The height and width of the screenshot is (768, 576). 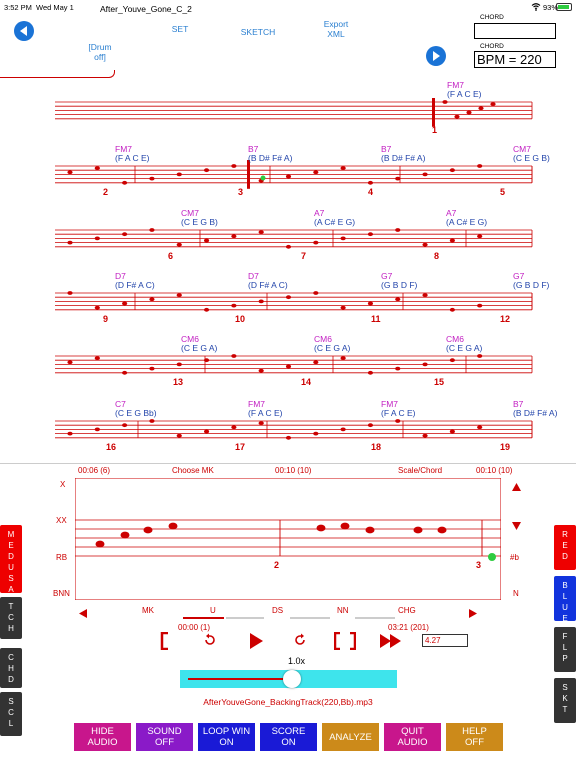 What do you see at coordinates (57, 74) in the screenshot?
I see `drum-panel-edge` at bounding box center [57, 74].